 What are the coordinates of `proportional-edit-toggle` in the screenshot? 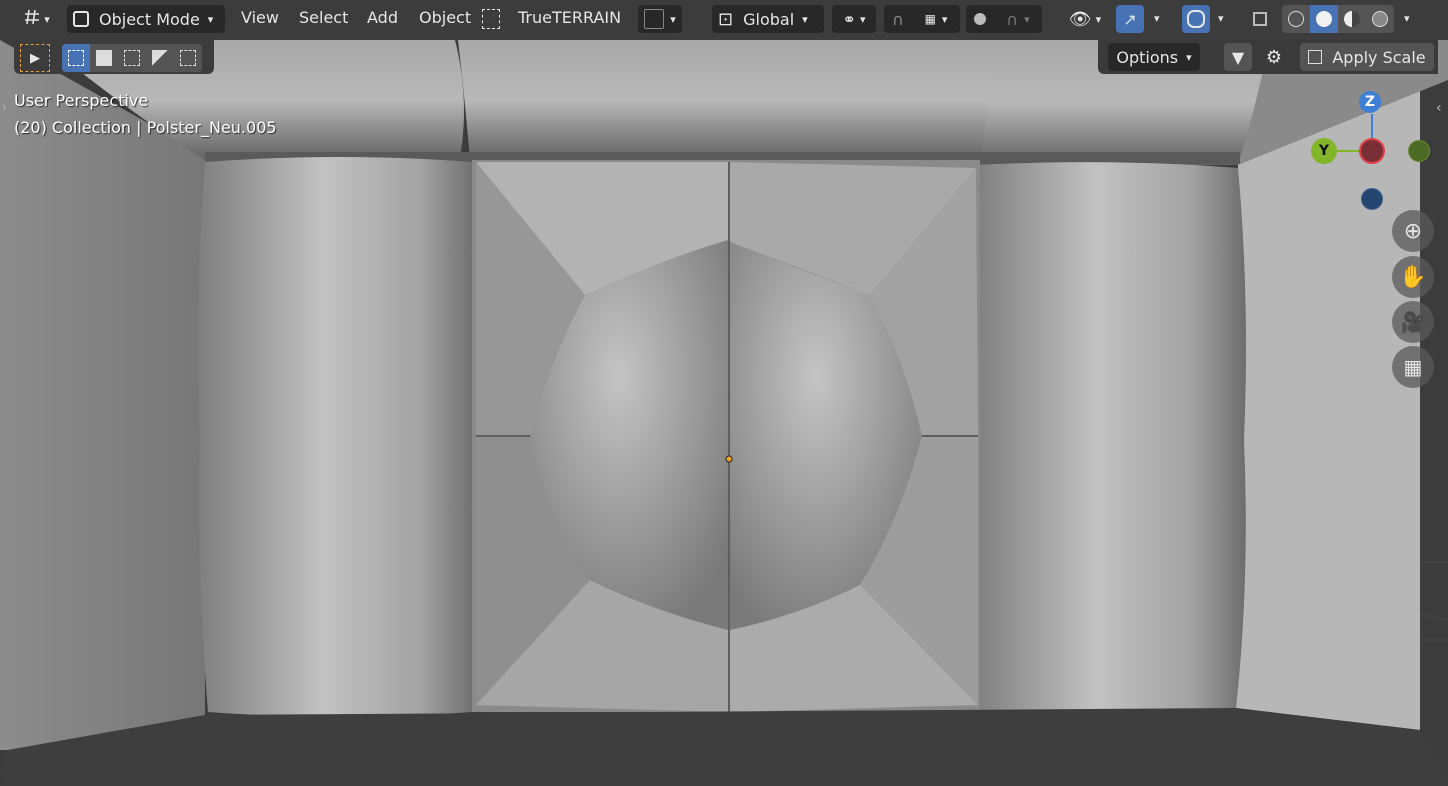 It's located at (980, 19).